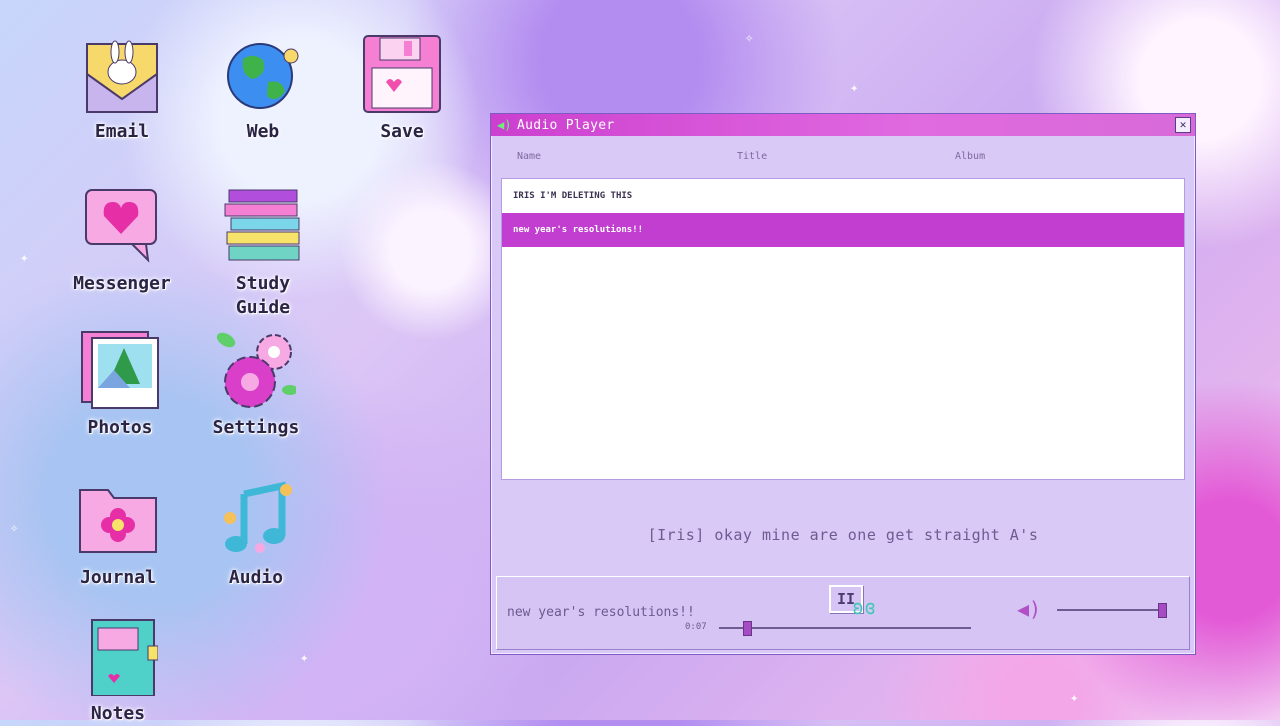 The width and height of the screenshot is (1280, 726). What do you see at coordinates (263, 74) in the screenshot?
I see `globe-icon` at bounding box center [263, 74].